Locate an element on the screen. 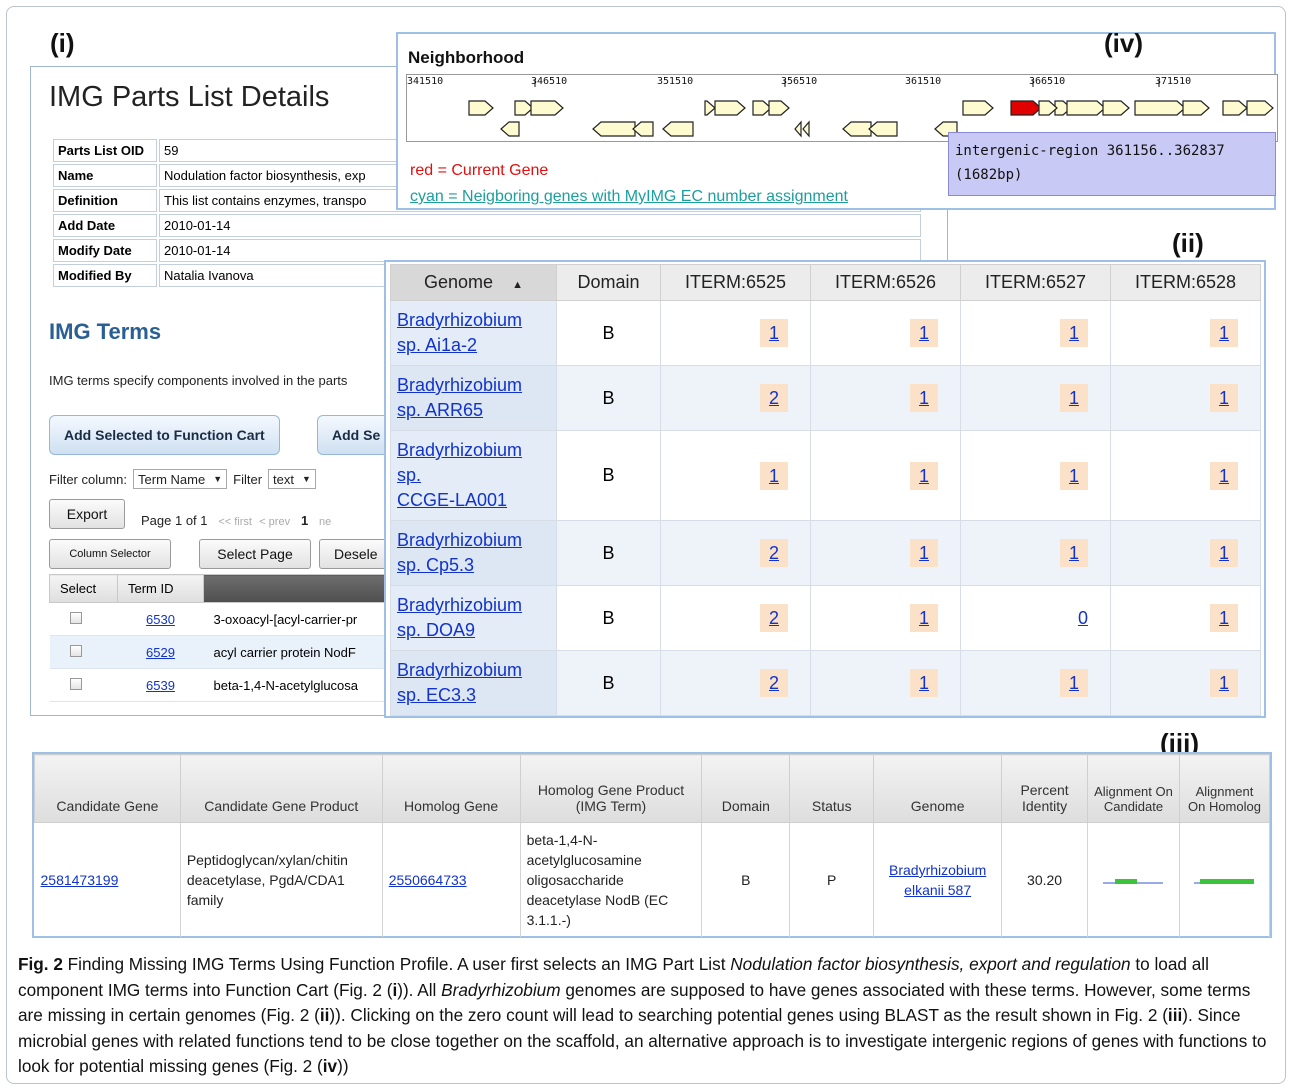 Image resolution: width=1292 pixels, height=1090 pixels. candidate-gene-link: 2581473199 is located at coordinates (80, 880).